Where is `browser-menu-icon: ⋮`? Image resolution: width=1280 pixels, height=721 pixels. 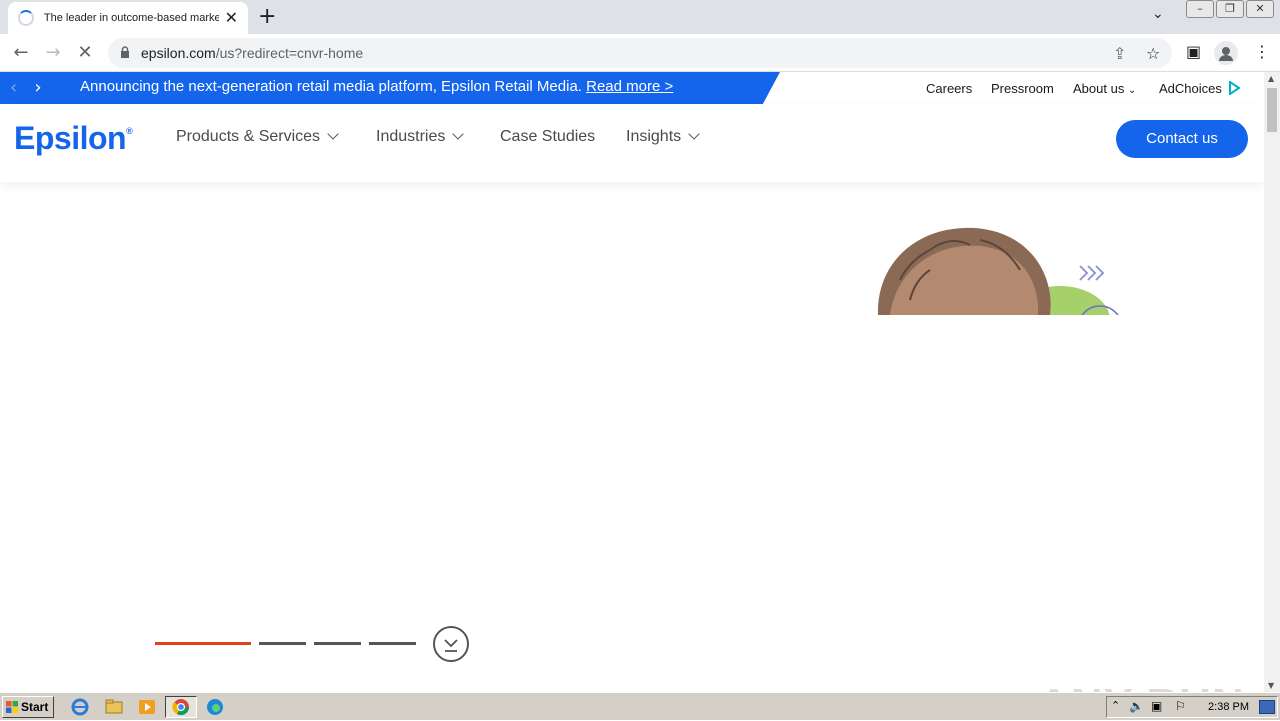 browser-menu-icon: ⋮ is located at coordinates (1262, 51).